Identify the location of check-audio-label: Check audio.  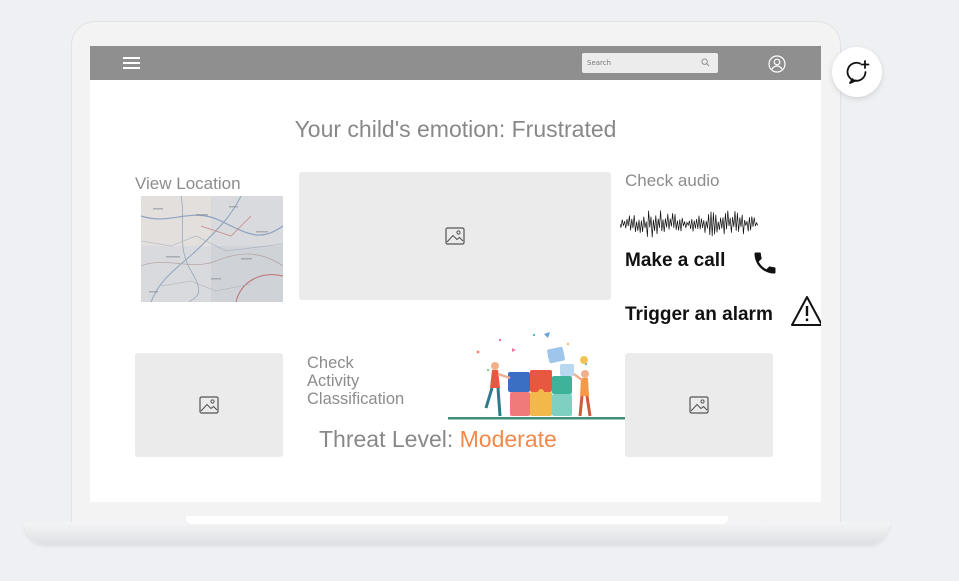
(672, 181).